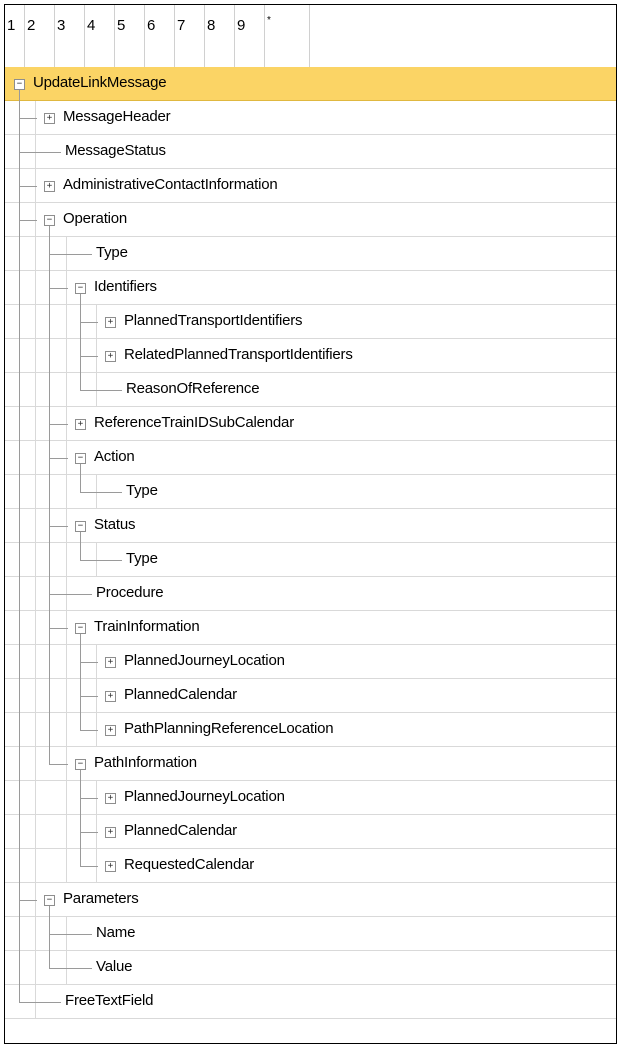 Image resolution: width=620 pixels, height=1050 pixels. What do you see at coordinates (310, 968) in the screenshot?
I see `tree-node: Value` at bounding box center [310, 968].